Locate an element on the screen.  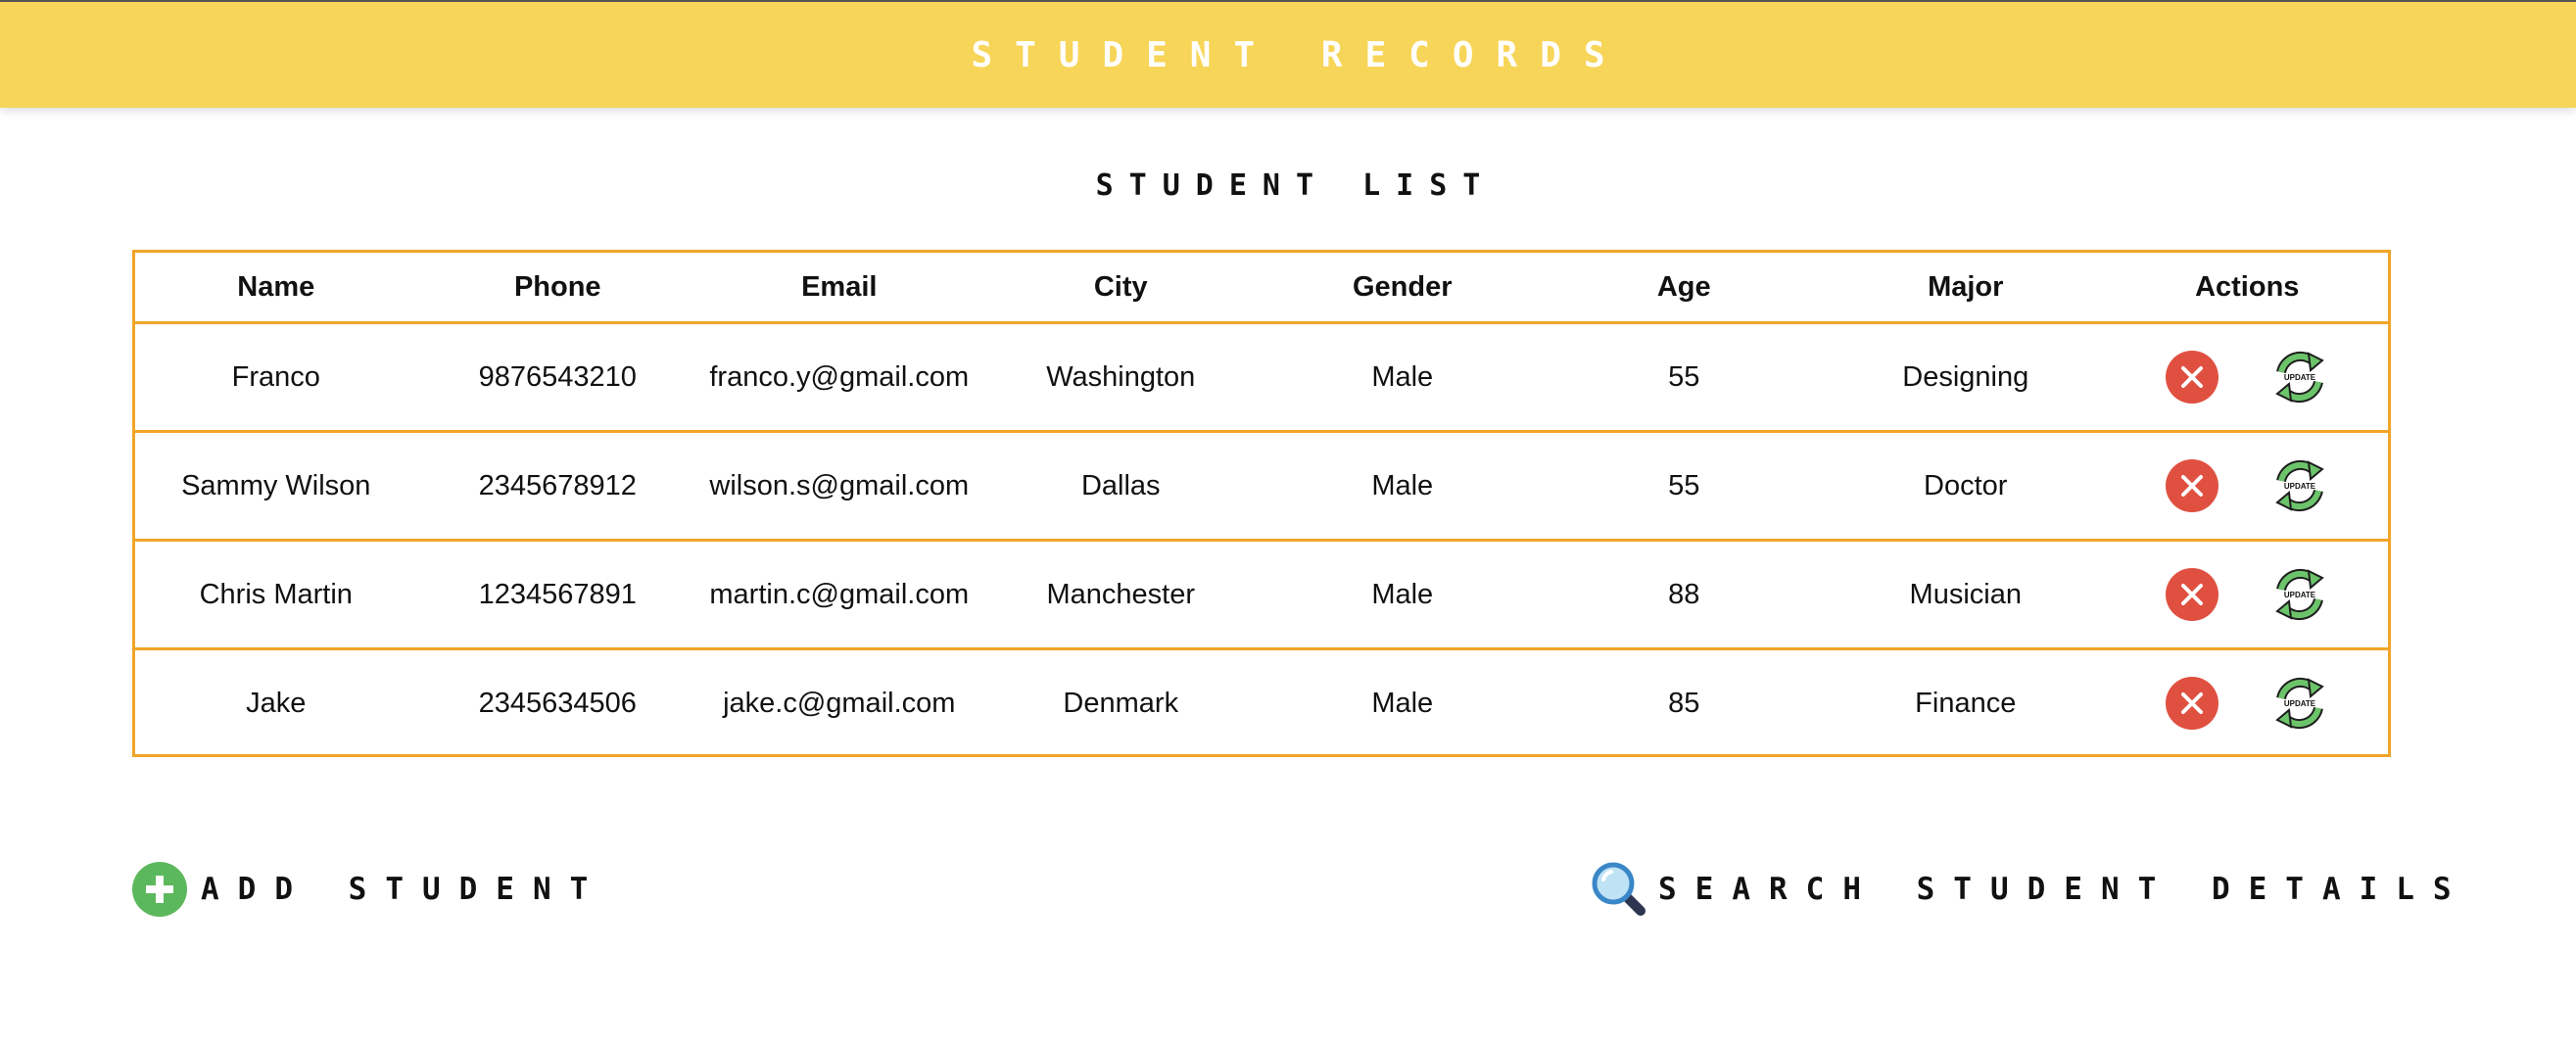
cell-major: Doctor is located at coordinates (1966, 485).